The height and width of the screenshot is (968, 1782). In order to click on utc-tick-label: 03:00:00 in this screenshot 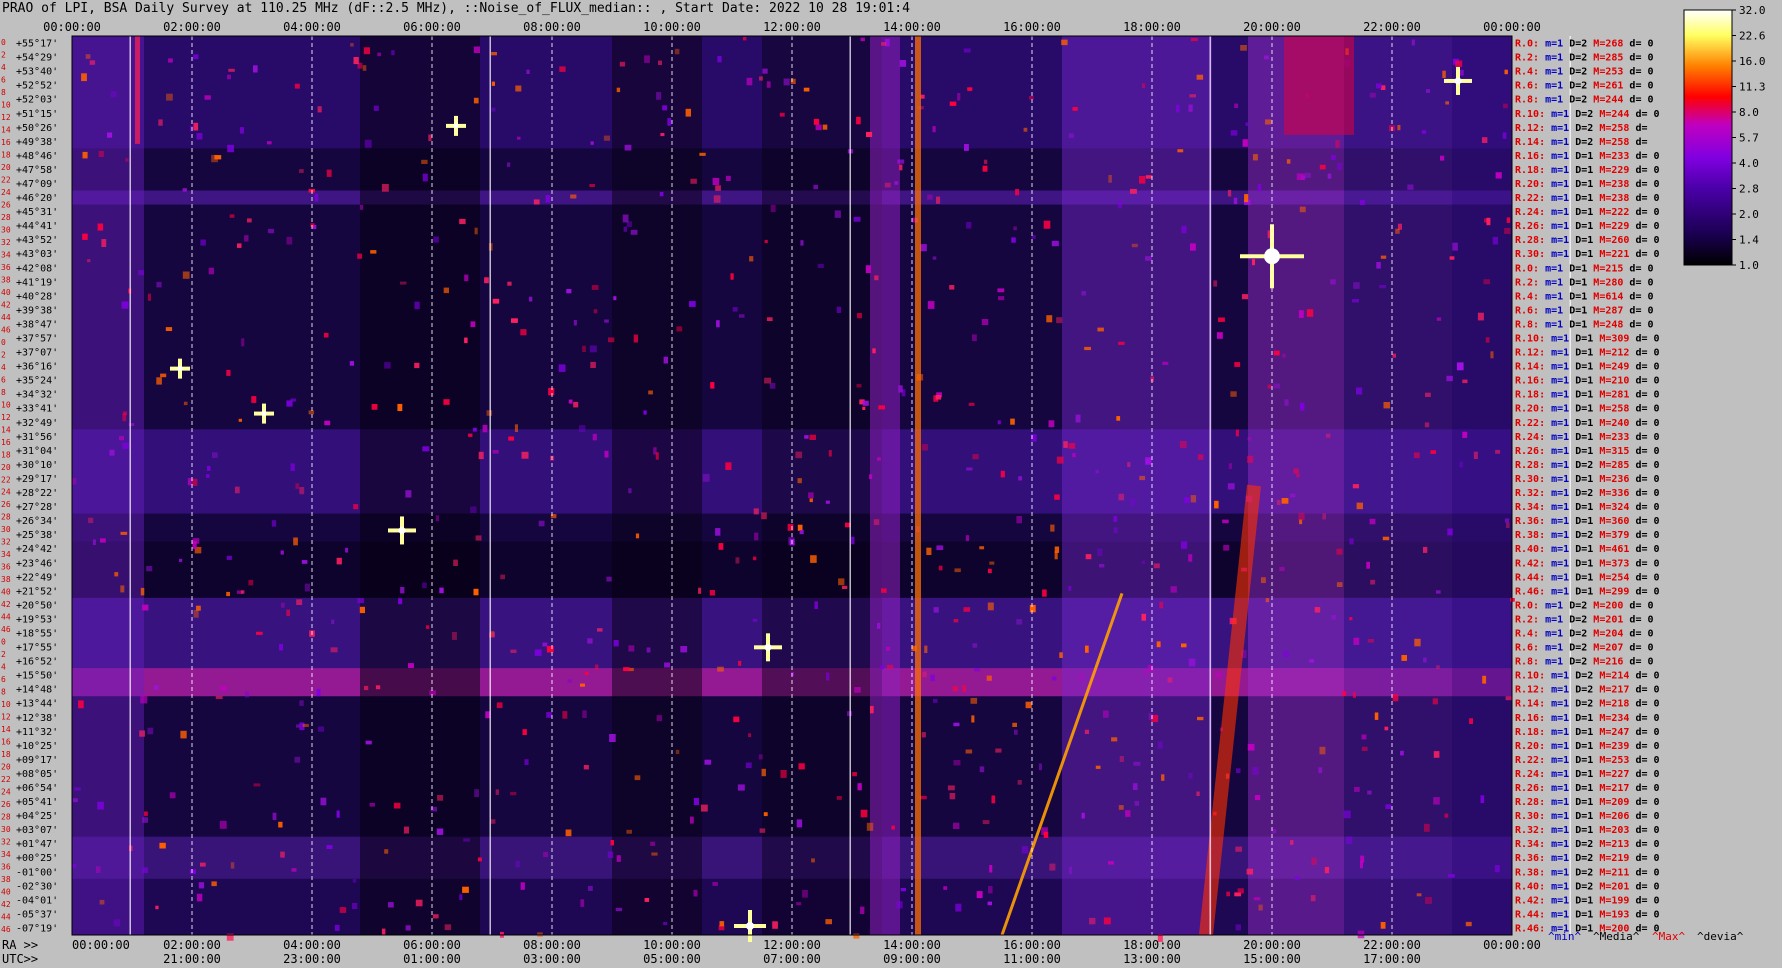, I will do `click(552, 959)`.